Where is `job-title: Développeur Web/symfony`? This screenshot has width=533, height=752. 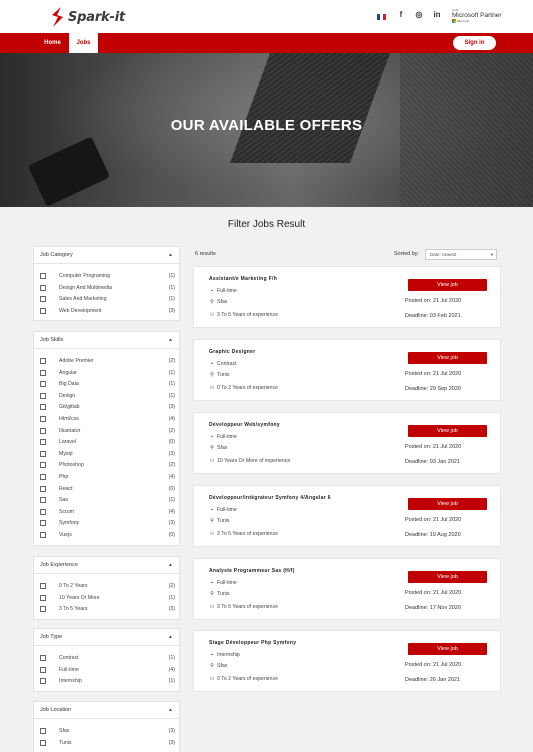 job-title: Développeur Web/symfony is located at coordinates (244, 425).